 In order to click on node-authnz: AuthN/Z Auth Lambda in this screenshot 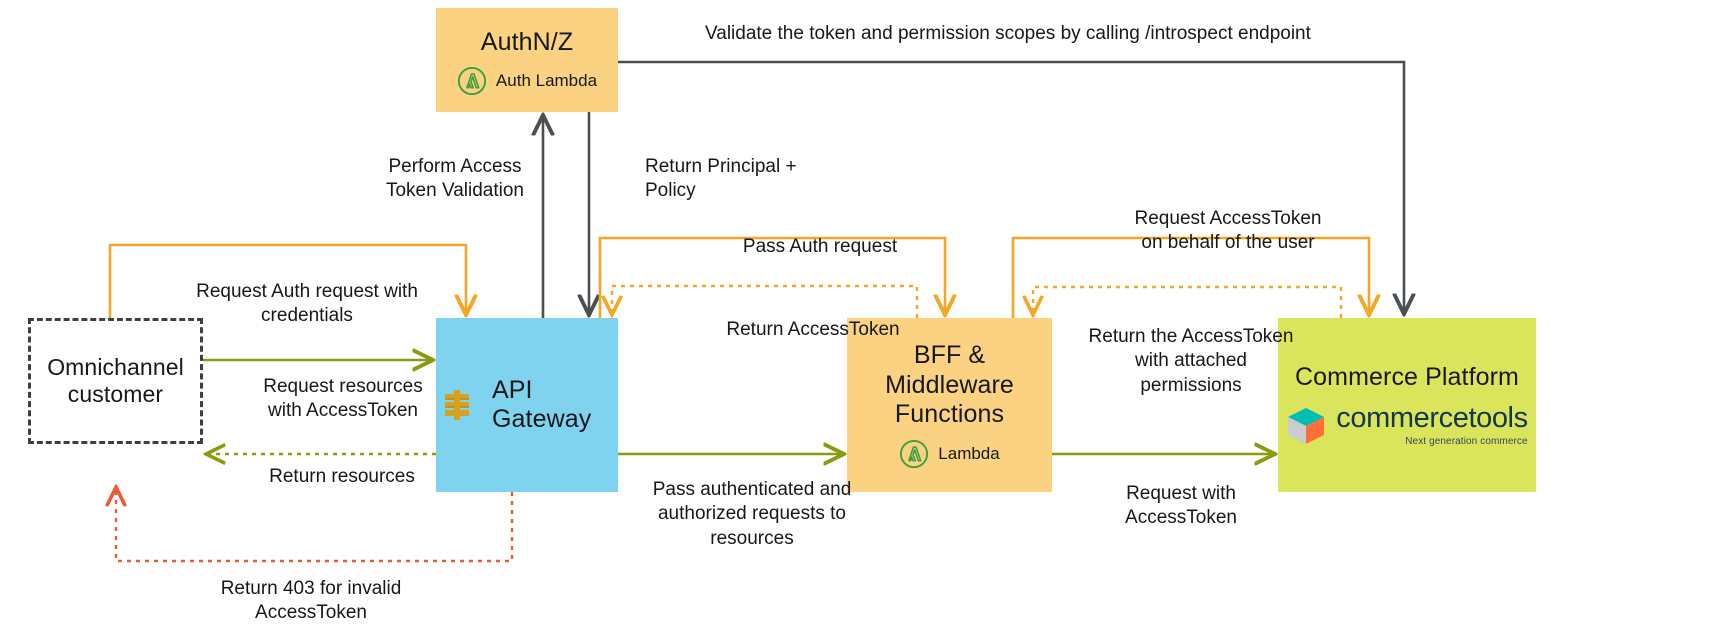, I will do `click(527, 60)`.